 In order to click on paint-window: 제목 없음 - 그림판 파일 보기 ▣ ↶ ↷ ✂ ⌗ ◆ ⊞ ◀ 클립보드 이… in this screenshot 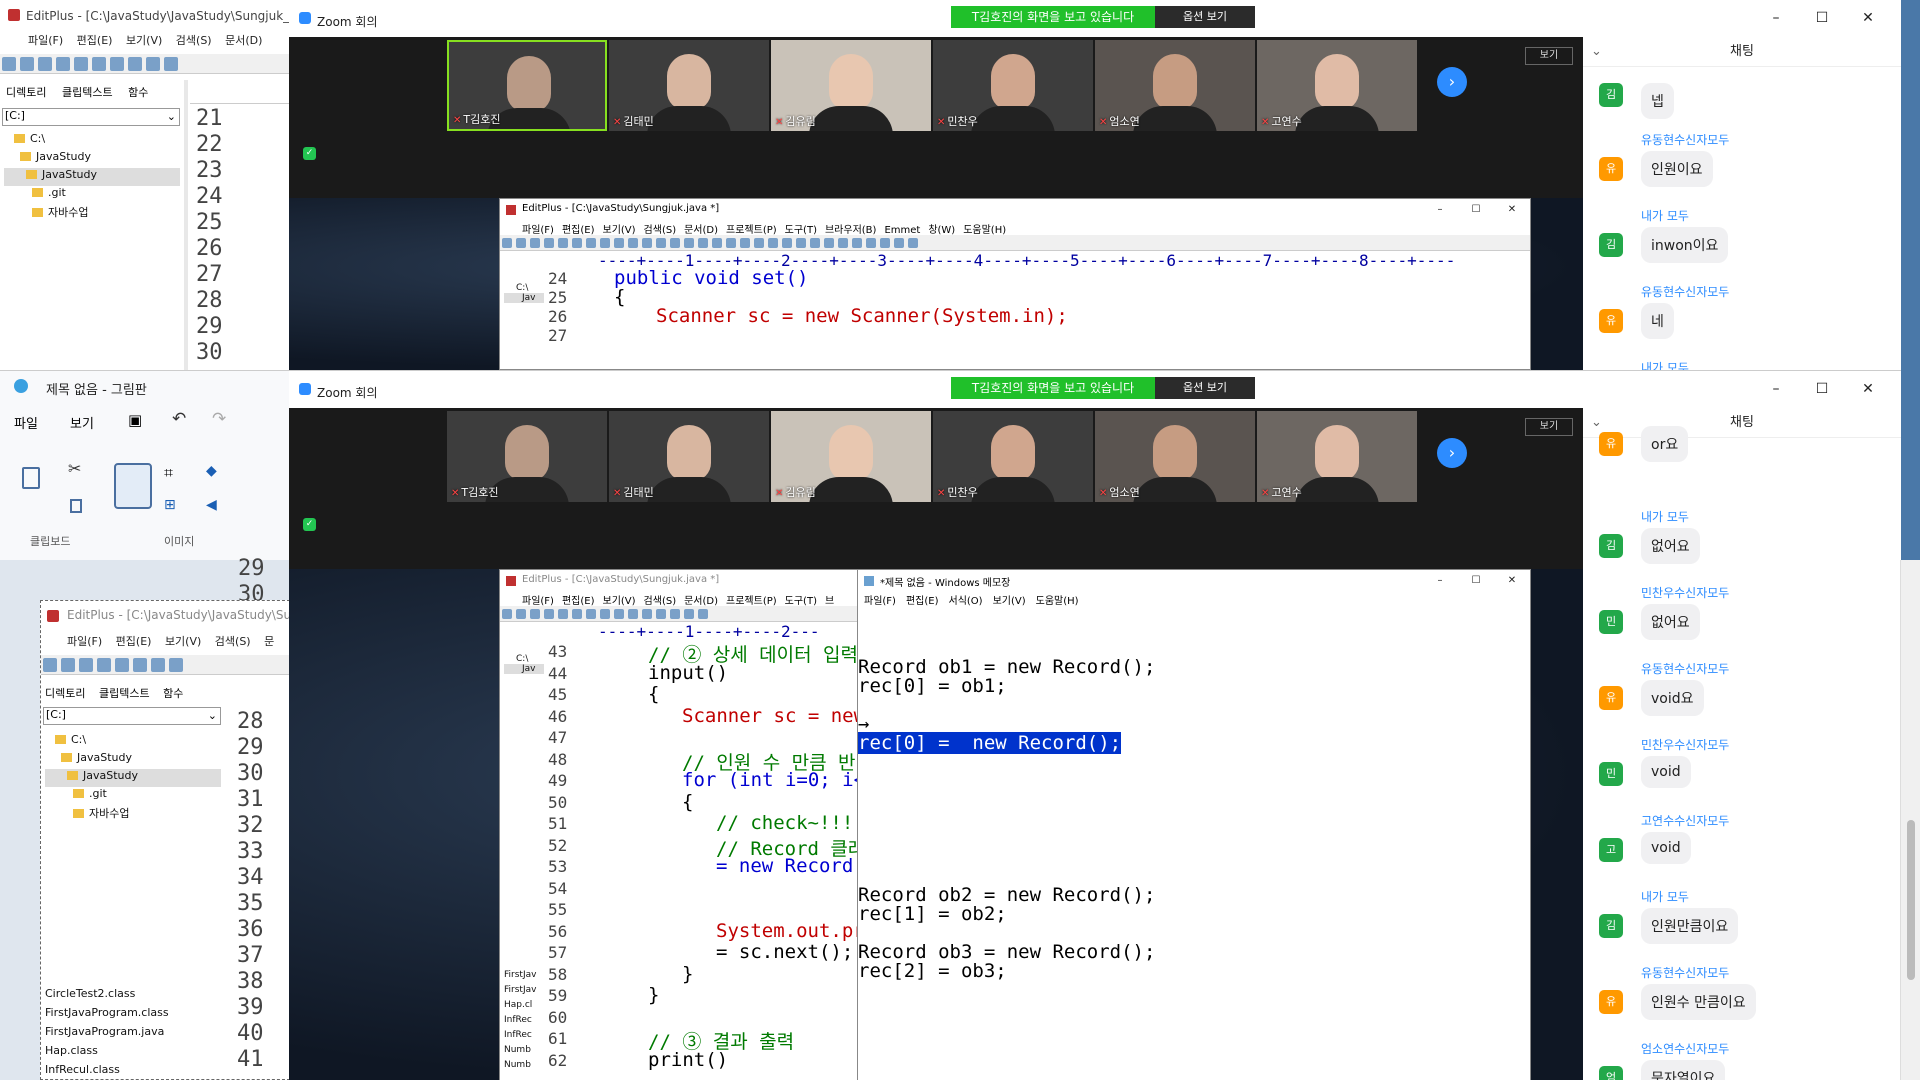, I will do `click(145, 465)`.